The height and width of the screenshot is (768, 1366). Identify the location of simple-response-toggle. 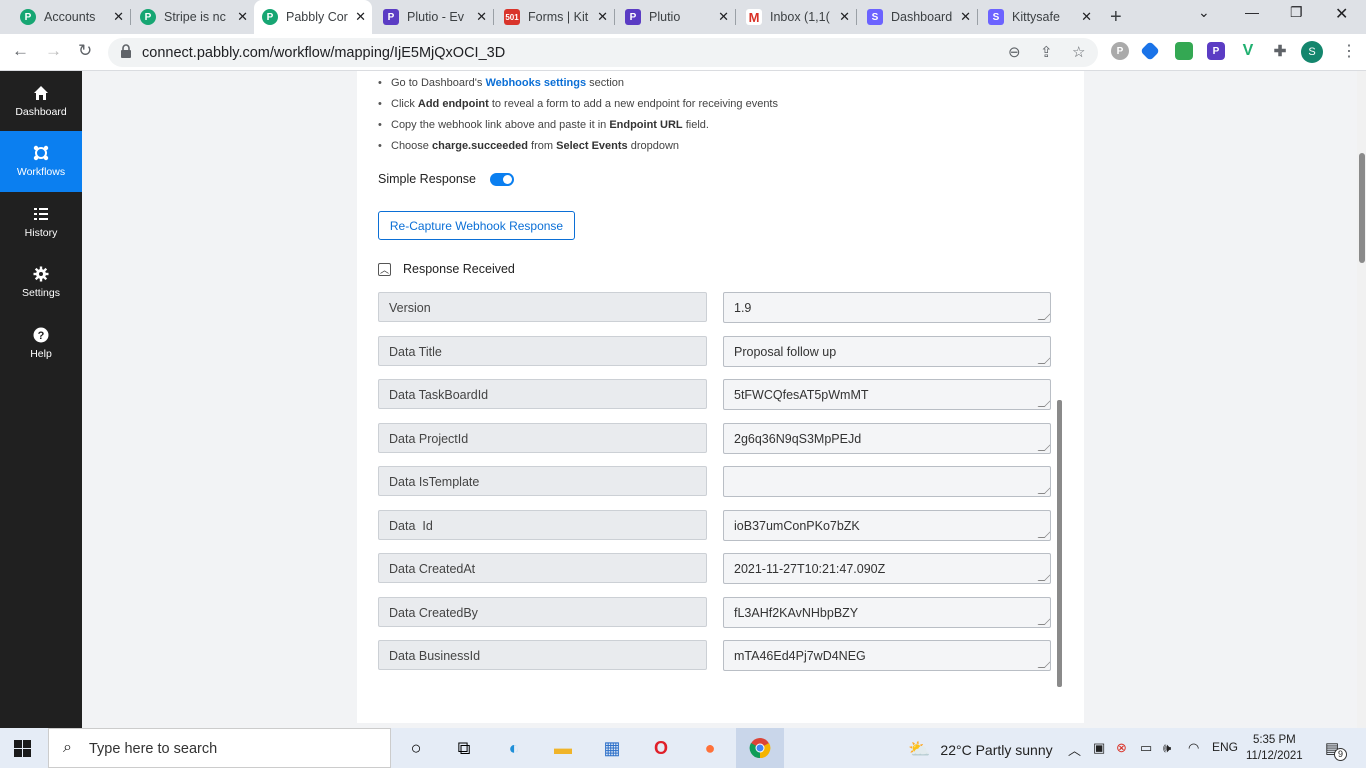
(501, 179).